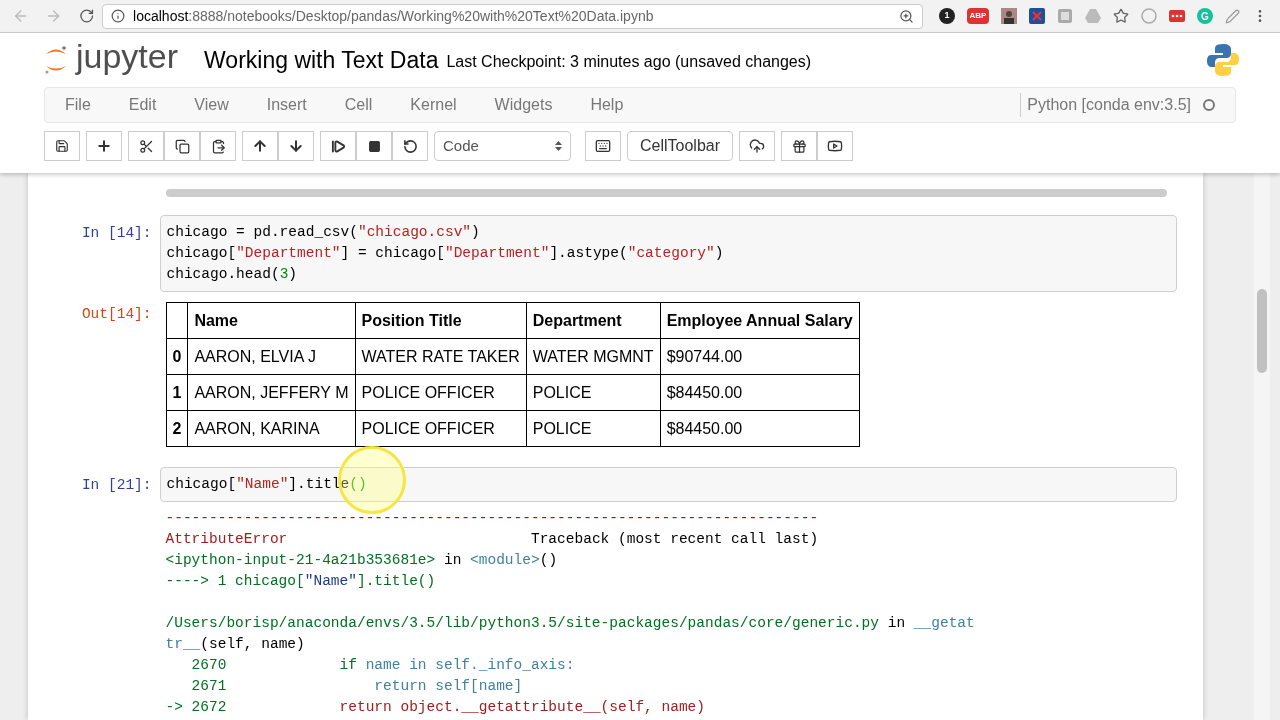 The height and width of the screenshot is (720, 1280). I want to click on address-bar: localhost:8888/notebooks/Desktop/pandas/Working%20with%20Text%20Data.ipynb, so click(512, 16).